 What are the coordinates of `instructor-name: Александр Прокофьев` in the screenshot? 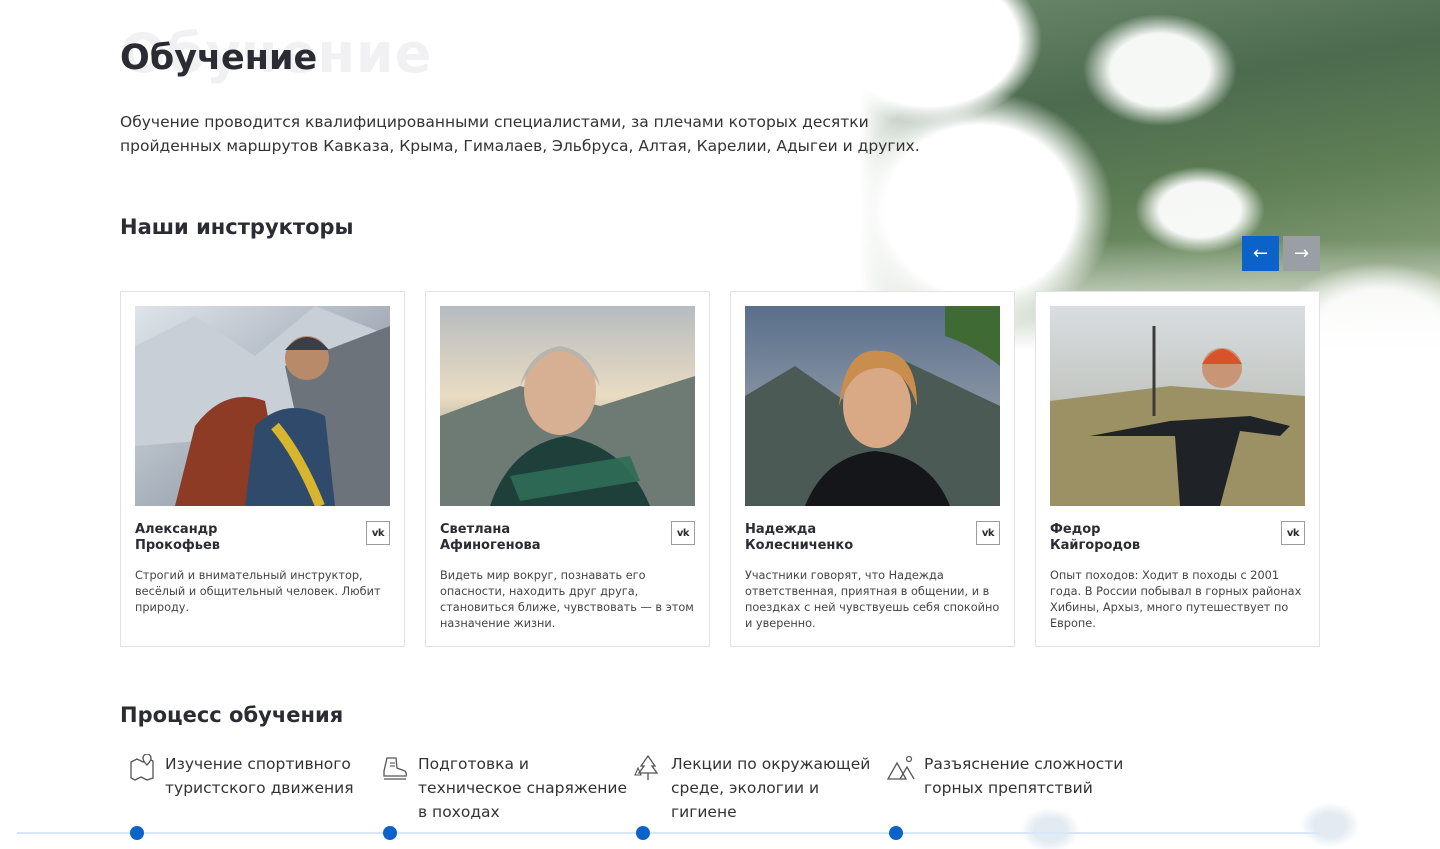 It's located at (235, 538).